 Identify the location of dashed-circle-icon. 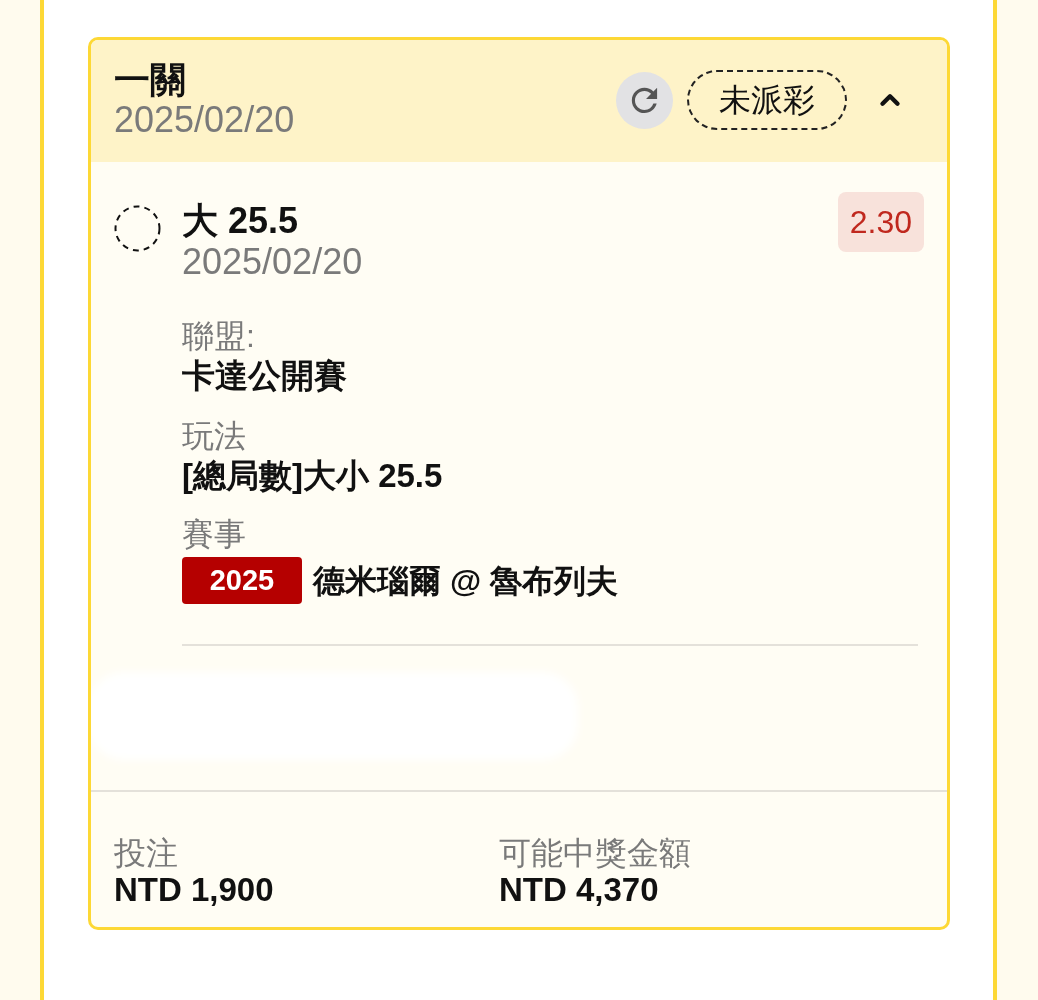
(137, 228).